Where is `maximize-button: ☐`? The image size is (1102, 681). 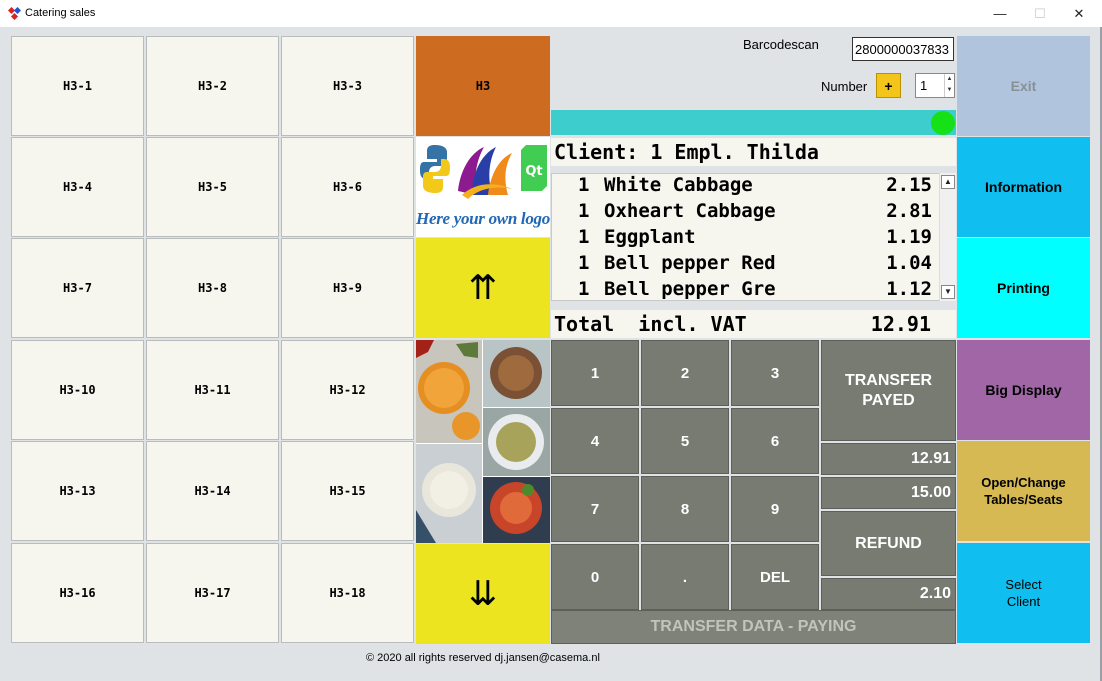 maximize-button: ☐ is located at coordinates (1040, 13).